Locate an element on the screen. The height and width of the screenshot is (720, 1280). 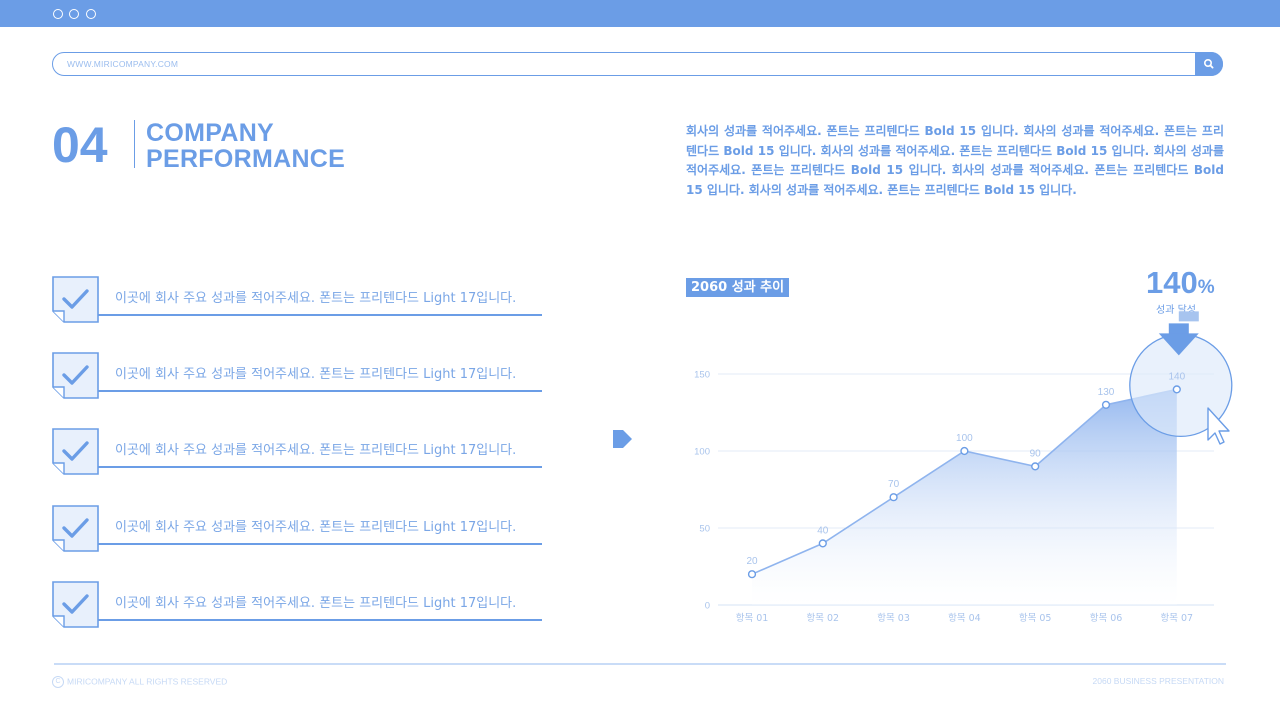
footer-right-text: 2060 BUSINESS PRESENTATION is located at coordinates (1158, 681).